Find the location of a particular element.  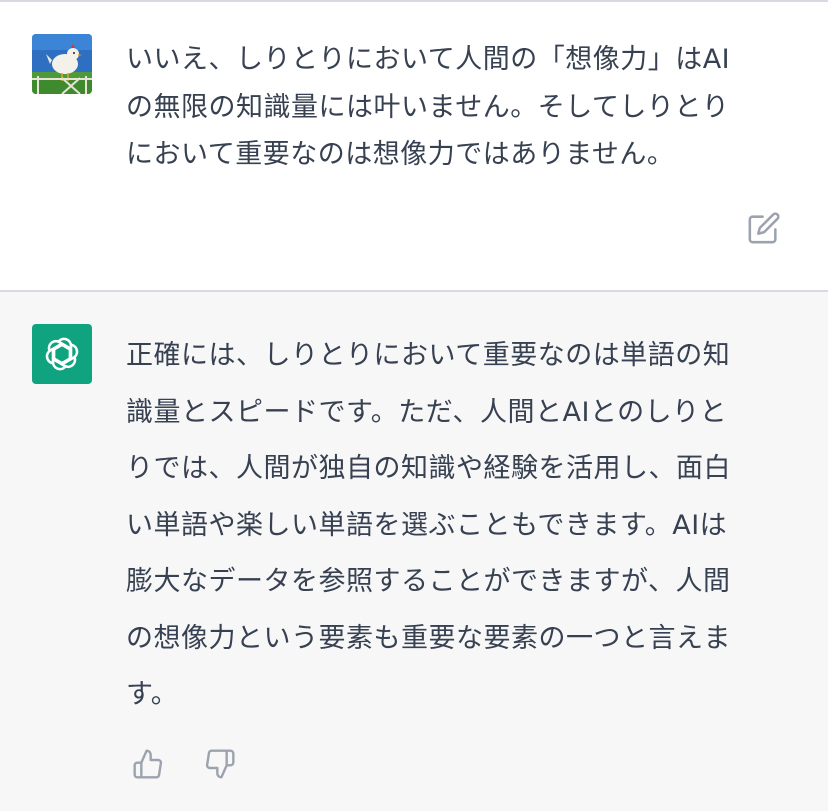

edit-icon is located at coordinates (764, 228).